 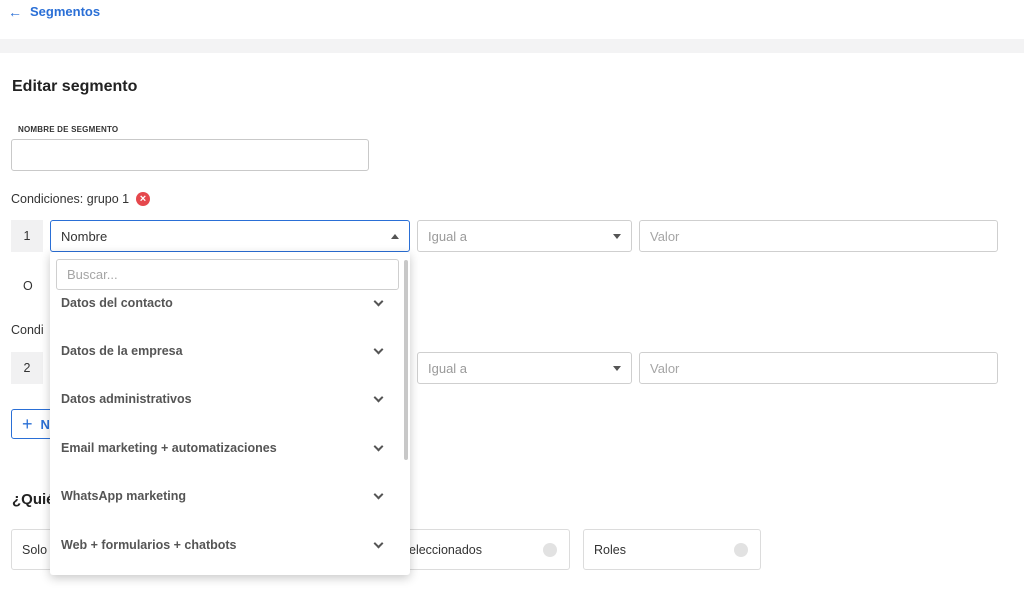 I want to click on dropdown-category-label: Email marketing + automatizaciones, so click(x=169, y=448).